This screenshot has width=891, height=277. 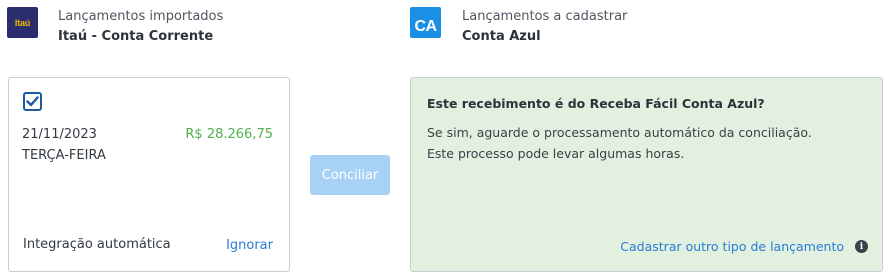 What do you see at coordinates (732, 246) in the screenshot?
I see `register-other-entry-link: Cadastrar outro tipo de lançamento` at bounding box center [732, 246].